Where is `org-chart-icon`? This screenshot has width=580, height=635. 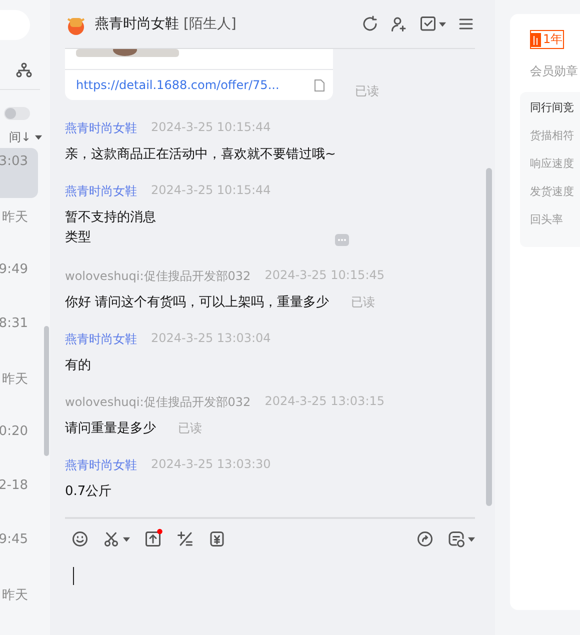
org-chart-icon is located at coordinates (24, 70).